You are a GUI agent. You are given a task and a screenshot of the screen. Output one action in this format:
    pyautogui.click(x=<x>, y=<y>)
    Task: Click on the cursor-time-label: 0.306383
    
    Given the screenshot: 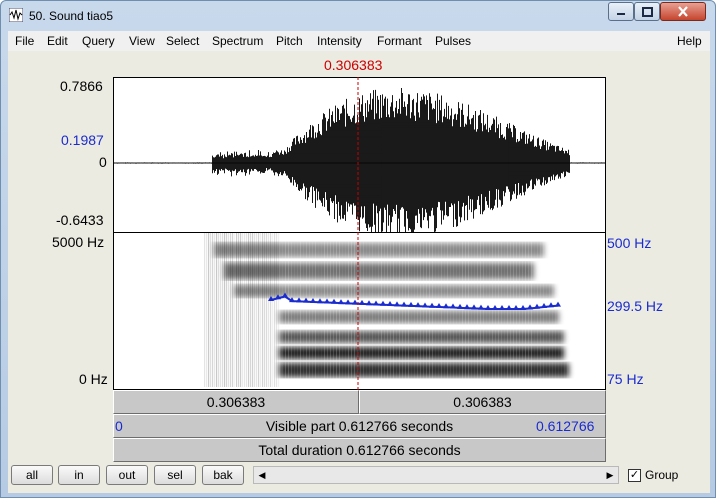 What is the action you would take?
    pyautogui.click(x=353, y=65)
    